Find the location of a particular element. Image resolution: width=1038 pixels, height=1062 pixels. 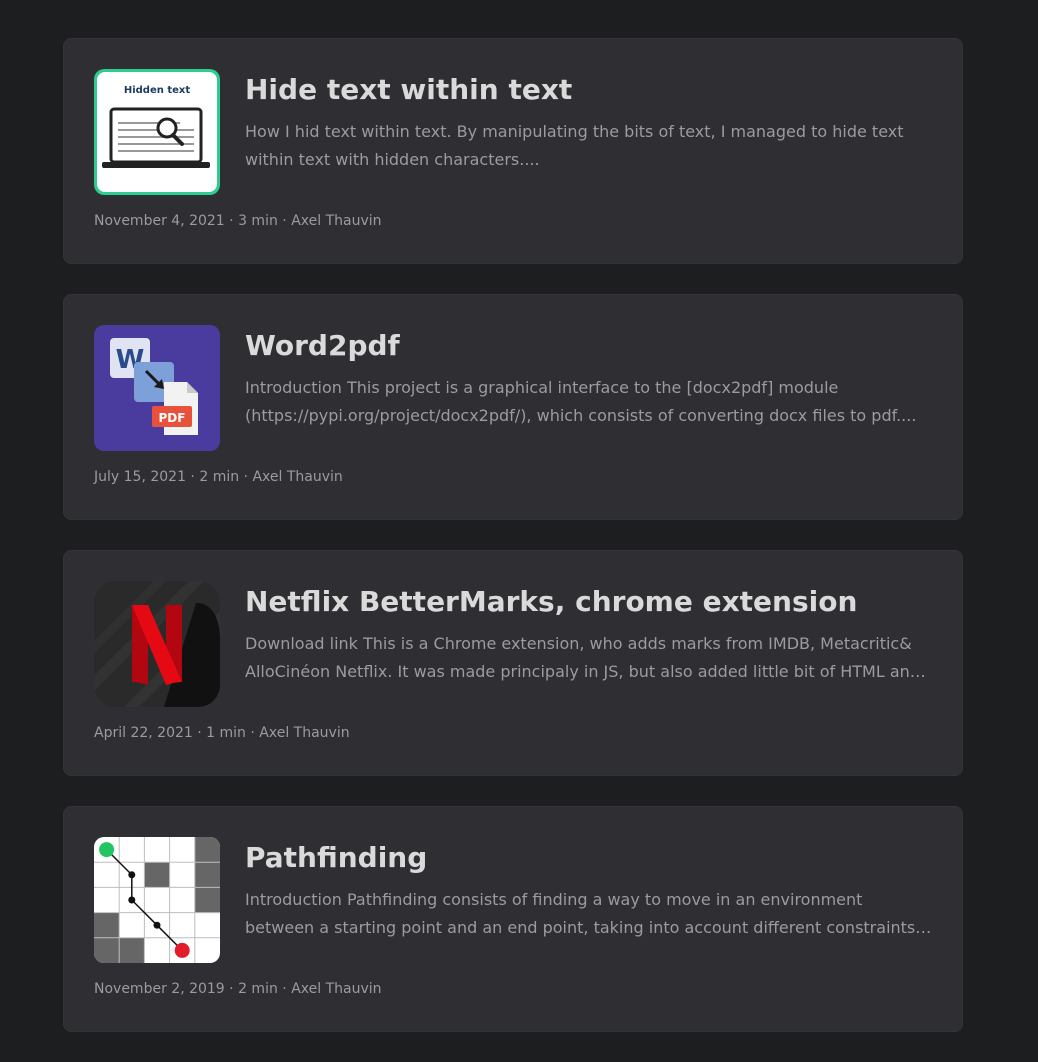

hidden-text-laptop-icon: Hidden text is located at coordinates (157, 132).